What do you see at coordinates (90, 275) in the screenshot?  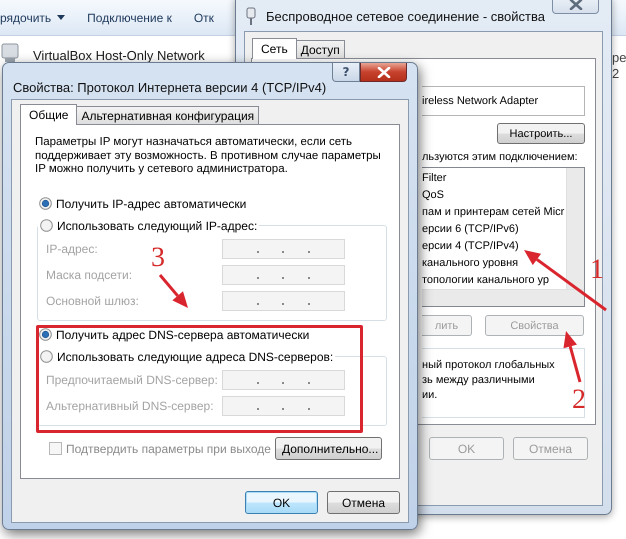 I see `field-label: Маска подсети:` at bounding box center [90, 275].